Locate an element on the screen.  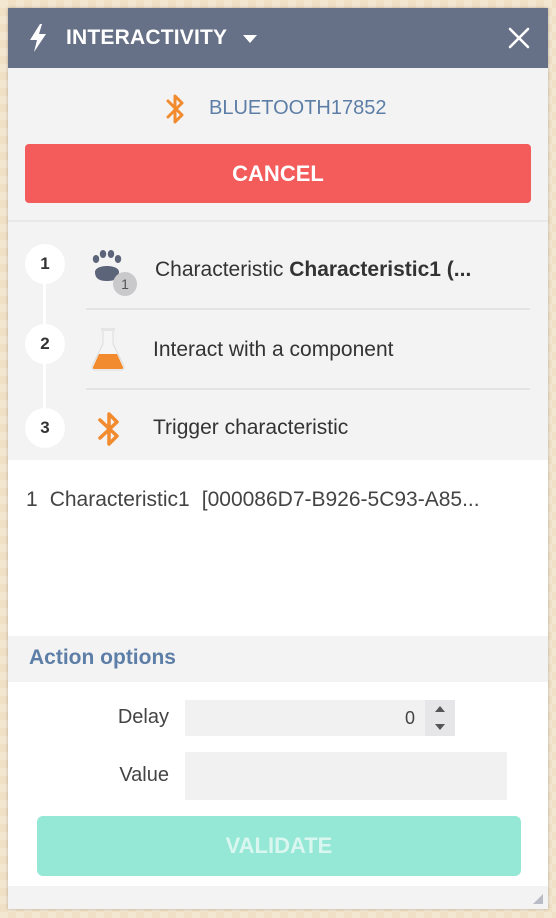
action-options-header: Action options is located at coordinates (278, 659).